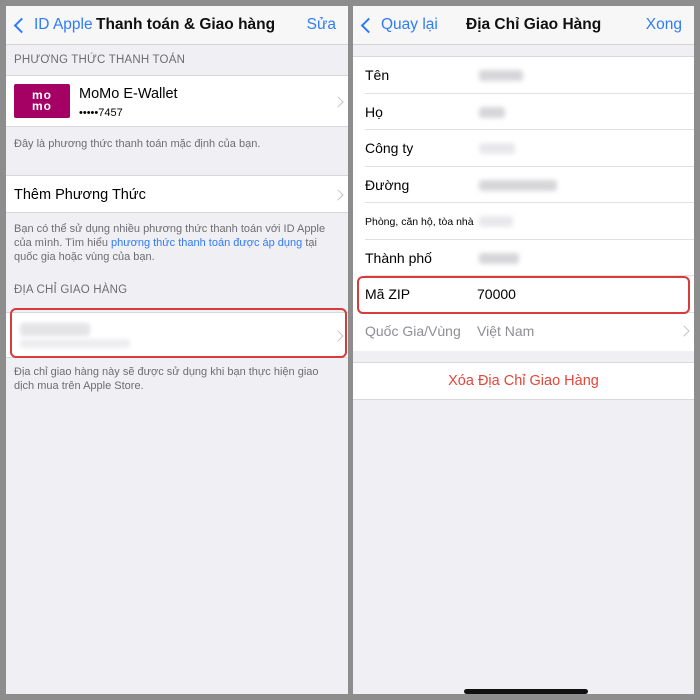 This screenshot has height=700, width=700. What do you see at coordinates (42, 106) in the screenshot?
I see `momo-logo-text-bottom: mo` at bounding box center [42, 106].